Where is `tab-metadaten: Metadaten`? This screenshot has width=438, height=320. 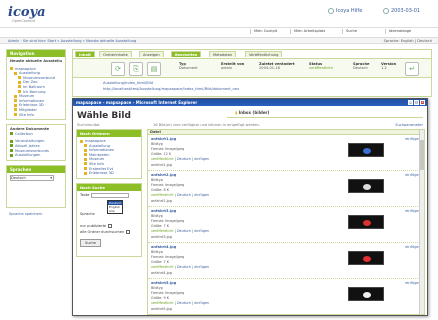 tab-metadaten: Metadaten is located at coordinates (223, 54).